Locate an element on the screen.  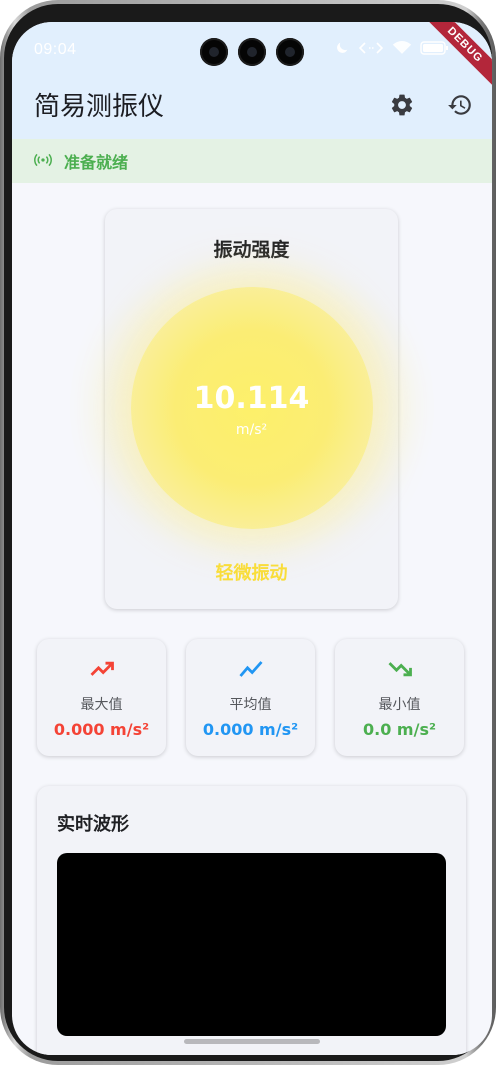
intensity-title: 振动强度 is located at coordinates (251, 250).